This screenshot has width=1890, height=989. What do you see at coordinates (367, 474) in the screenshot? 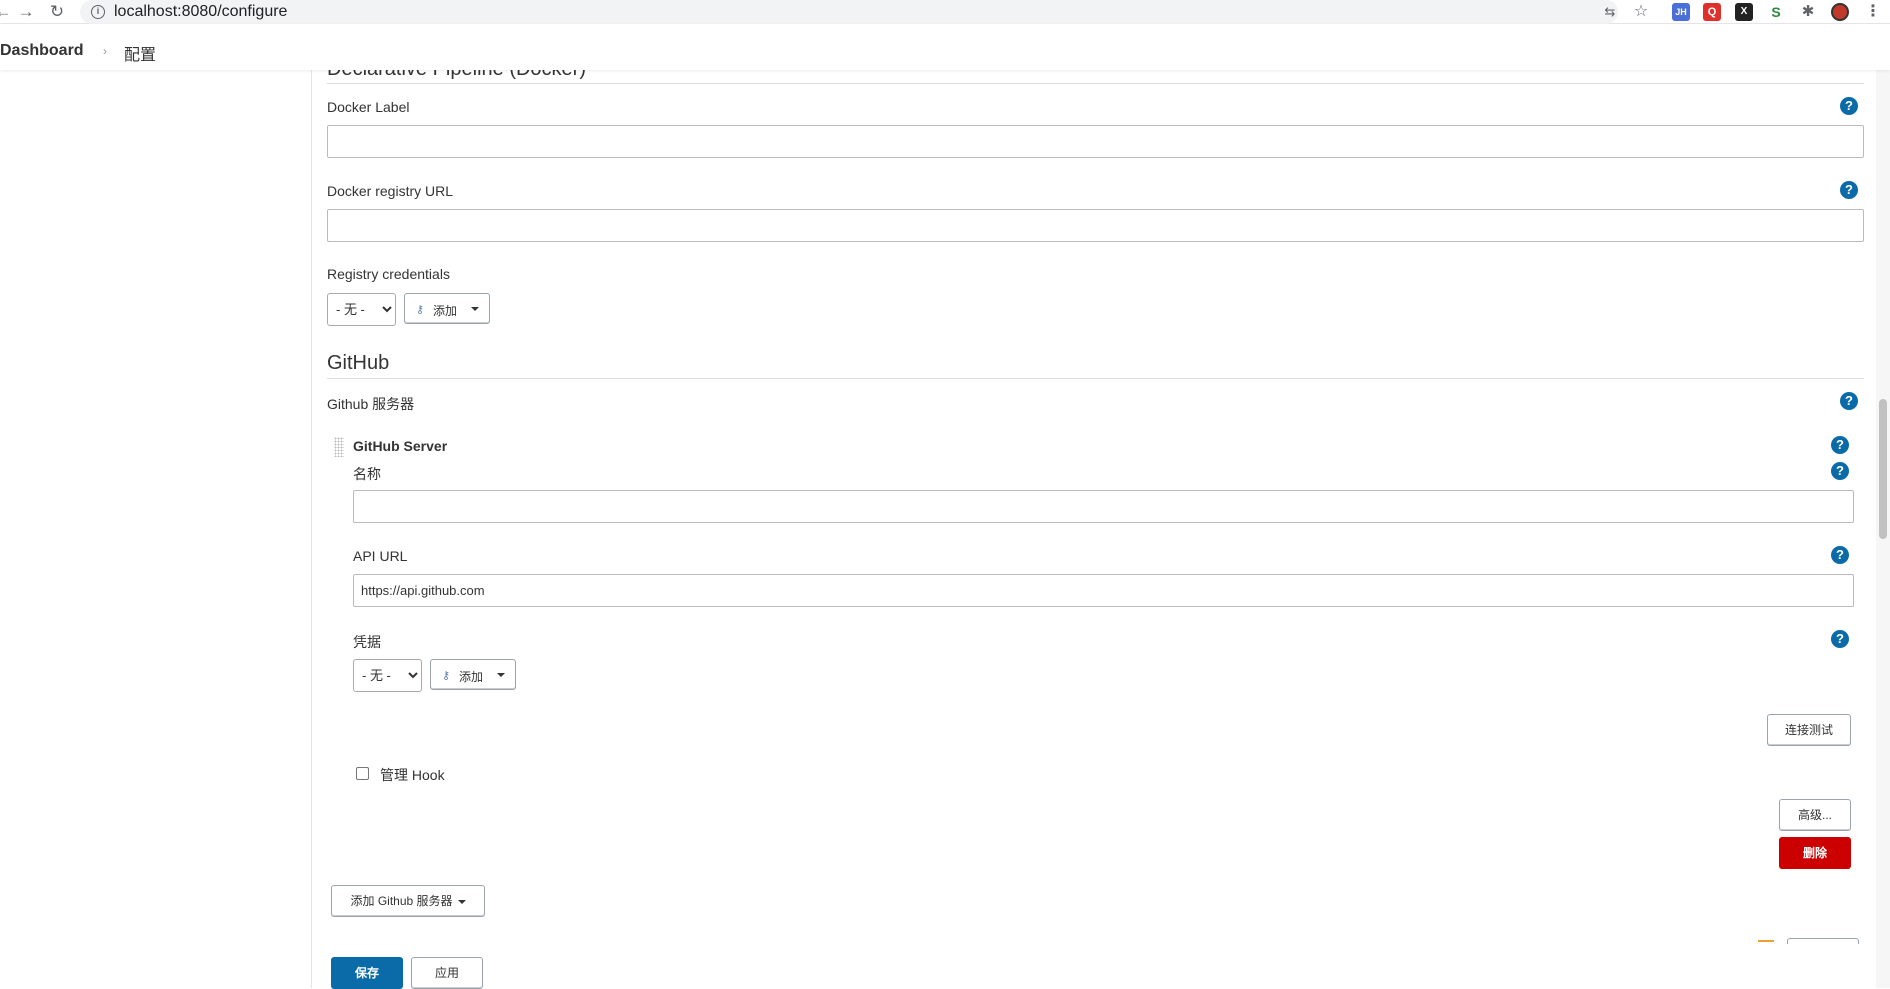
I see `server-name-label: 名称` at bounding box center [367, 474].